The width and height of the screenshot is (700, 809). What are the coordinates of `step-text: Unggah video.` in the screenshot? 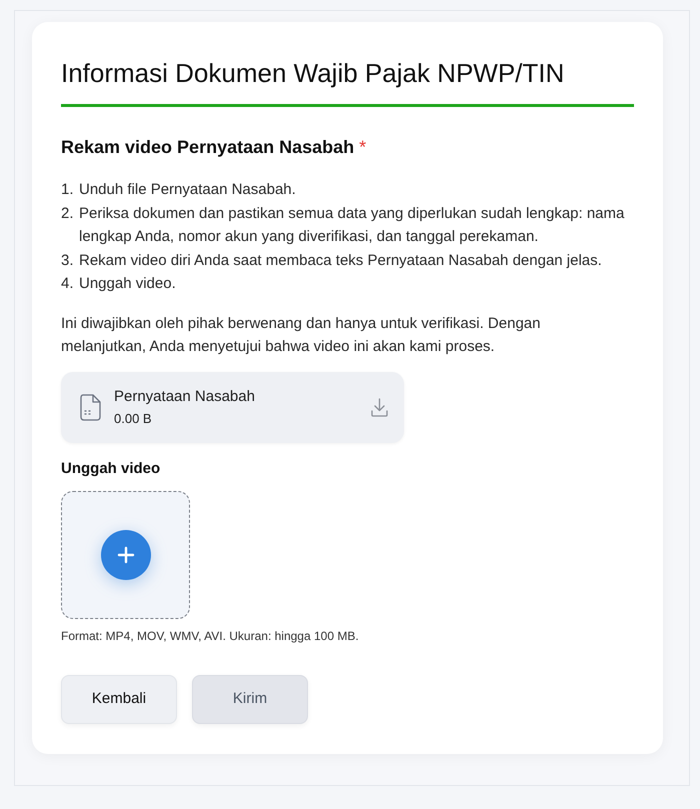 It's located at (128, 284).